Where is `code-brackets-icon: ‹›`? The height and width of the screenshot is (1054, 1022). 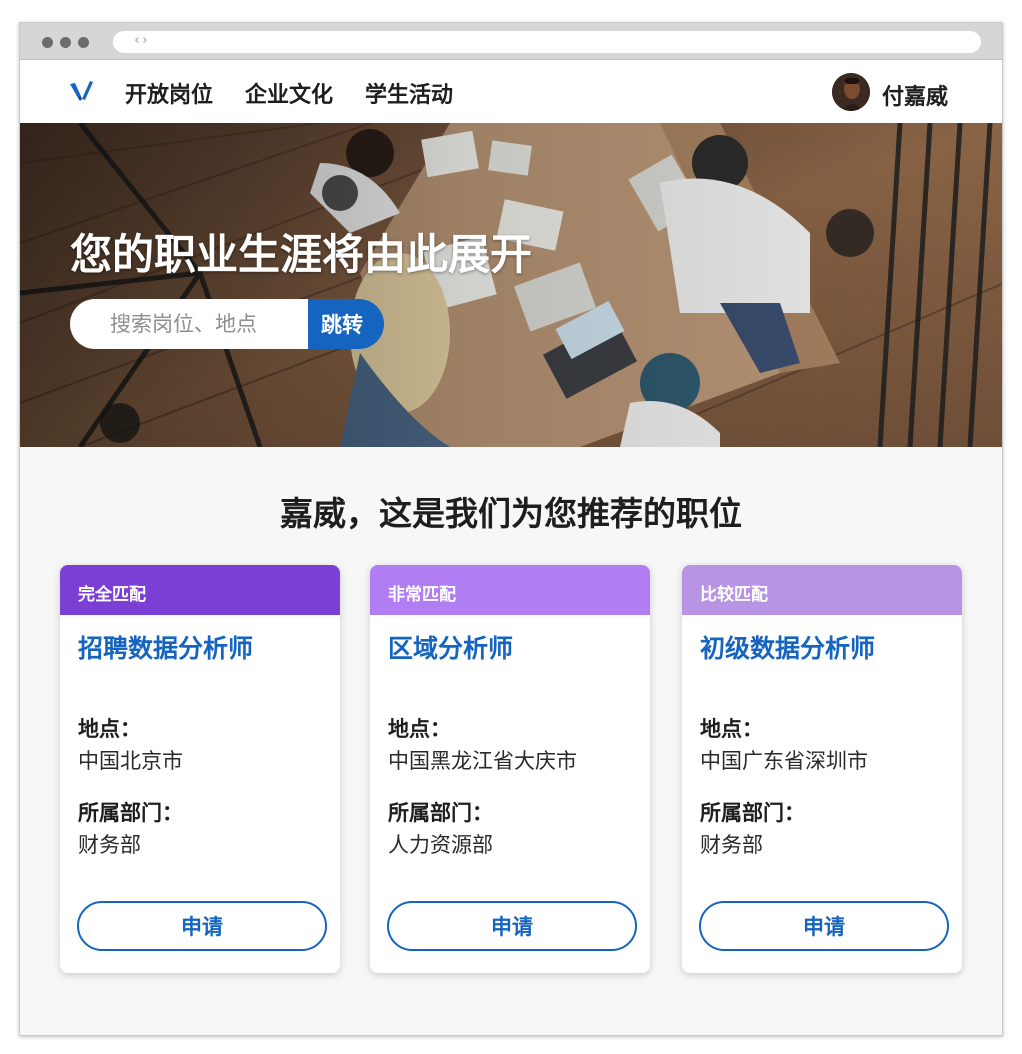 code-brackets-icon: ‹› is located at coordinates (141, 40).